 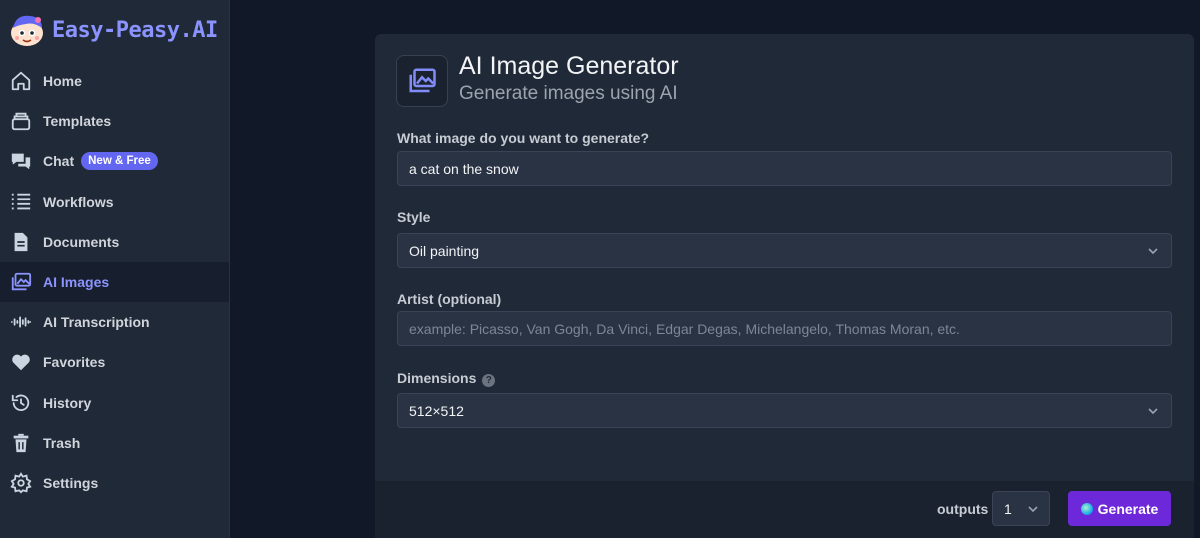 I want to click on generate-button-label: Generate, so click(x=1128, y=508).